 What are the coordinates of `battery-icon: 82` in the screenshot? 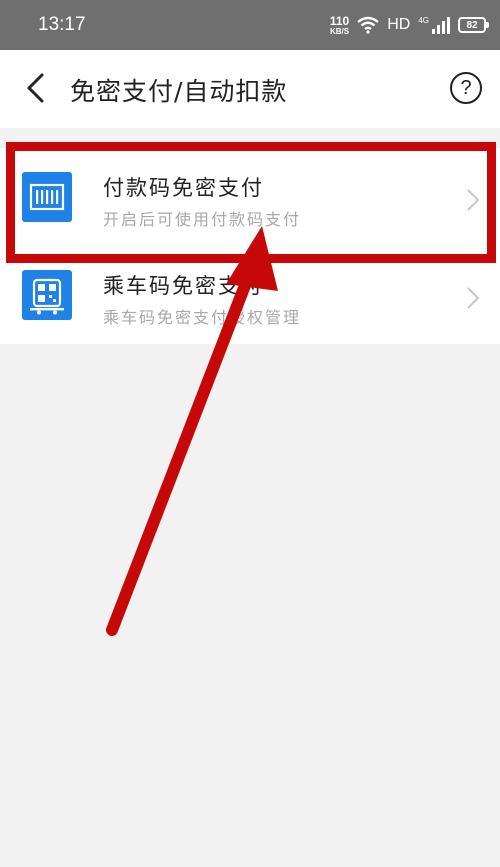 It's located at (473, 25).